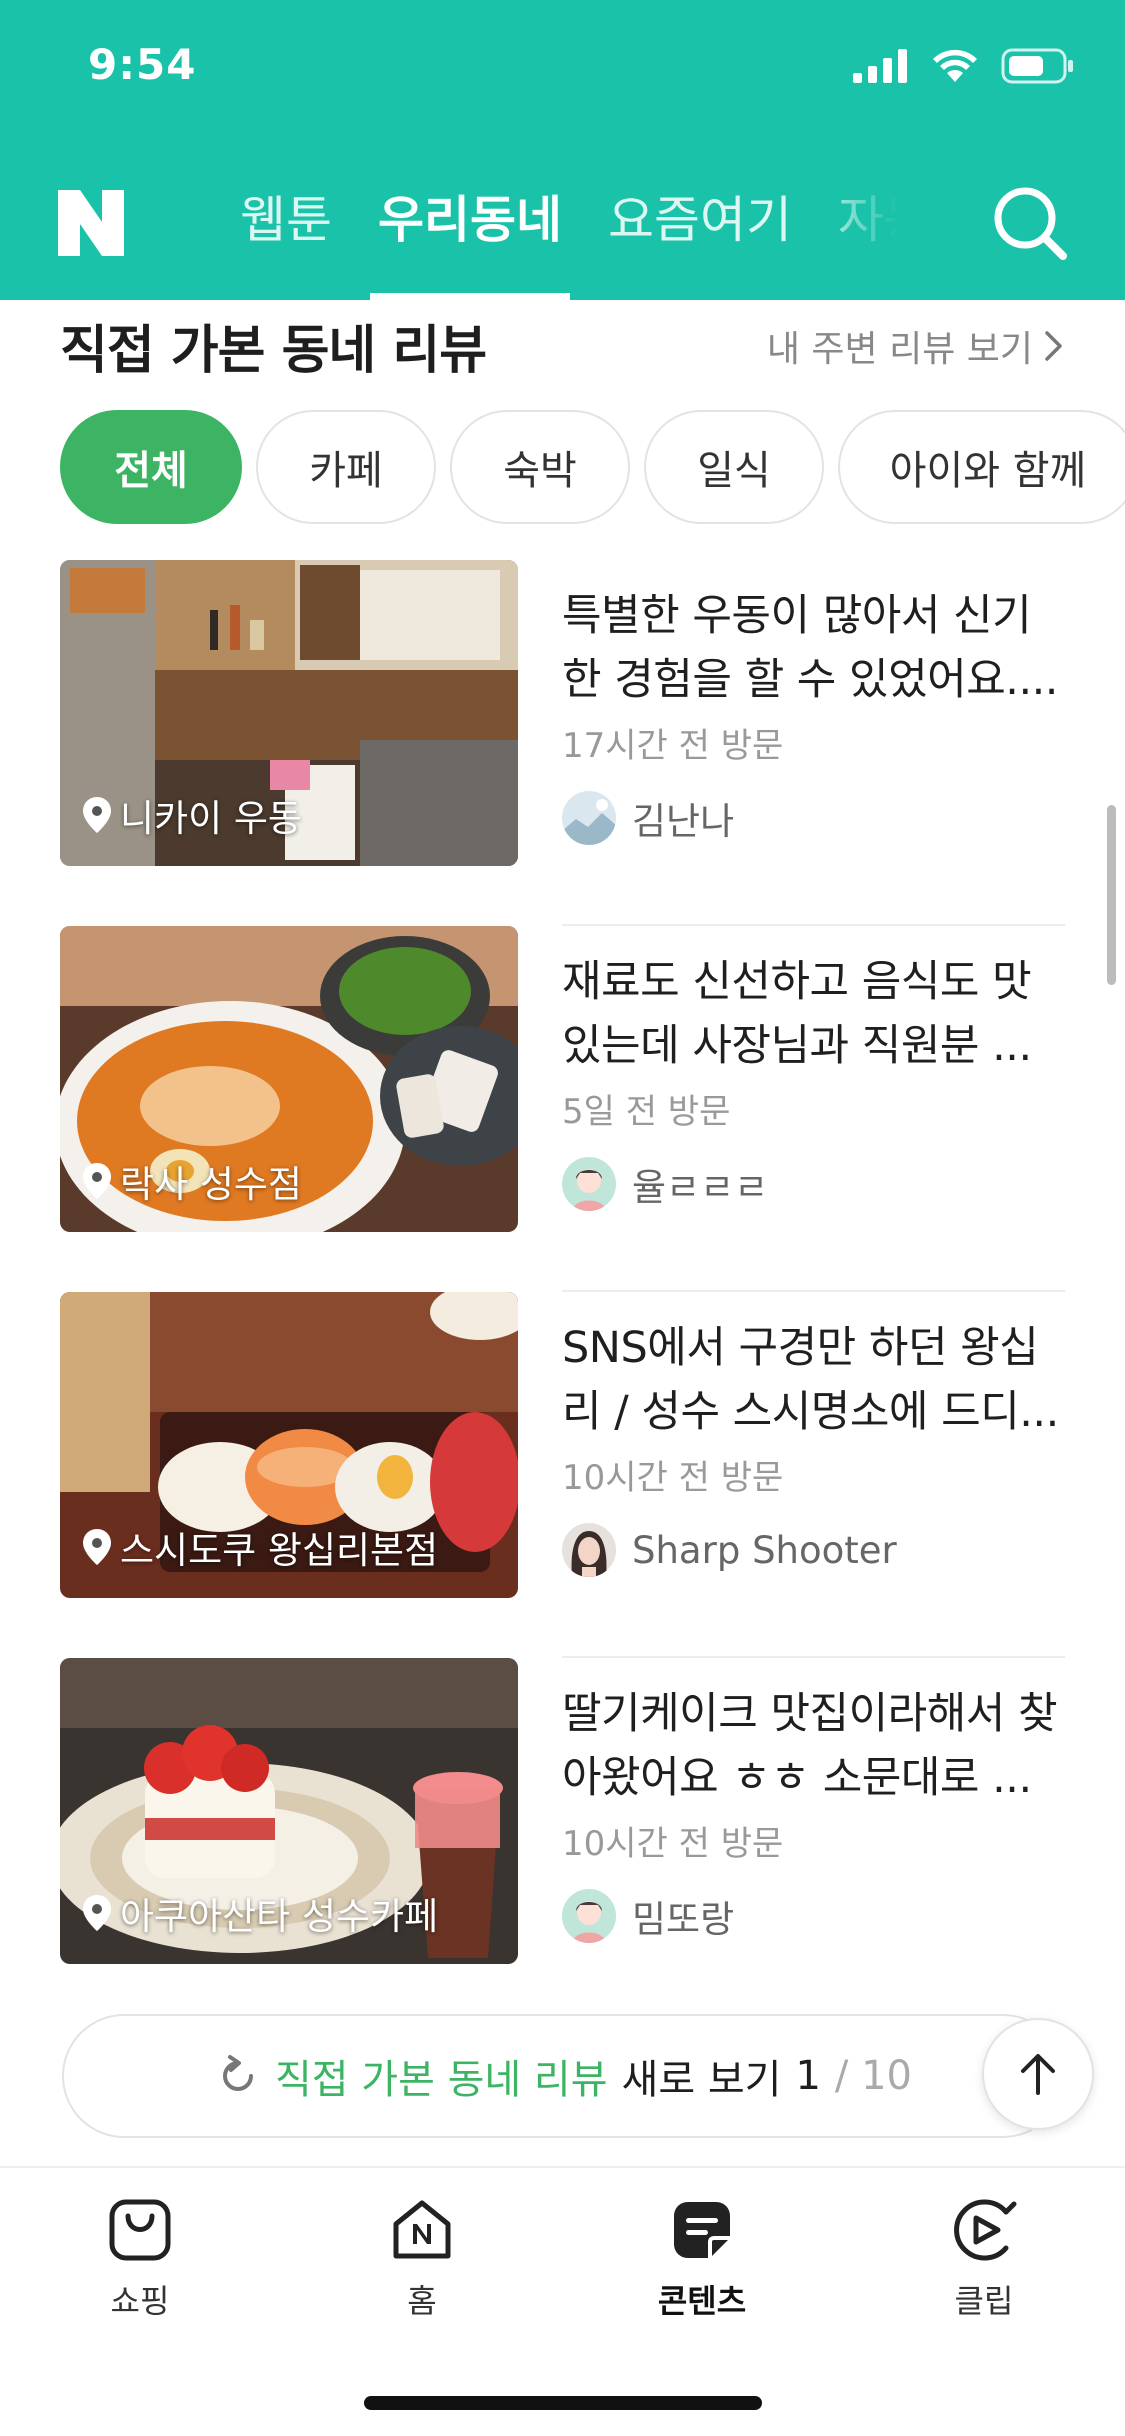  I want to click on place-name: 스시도쿠 왕십리본점, so click(279, 1550).